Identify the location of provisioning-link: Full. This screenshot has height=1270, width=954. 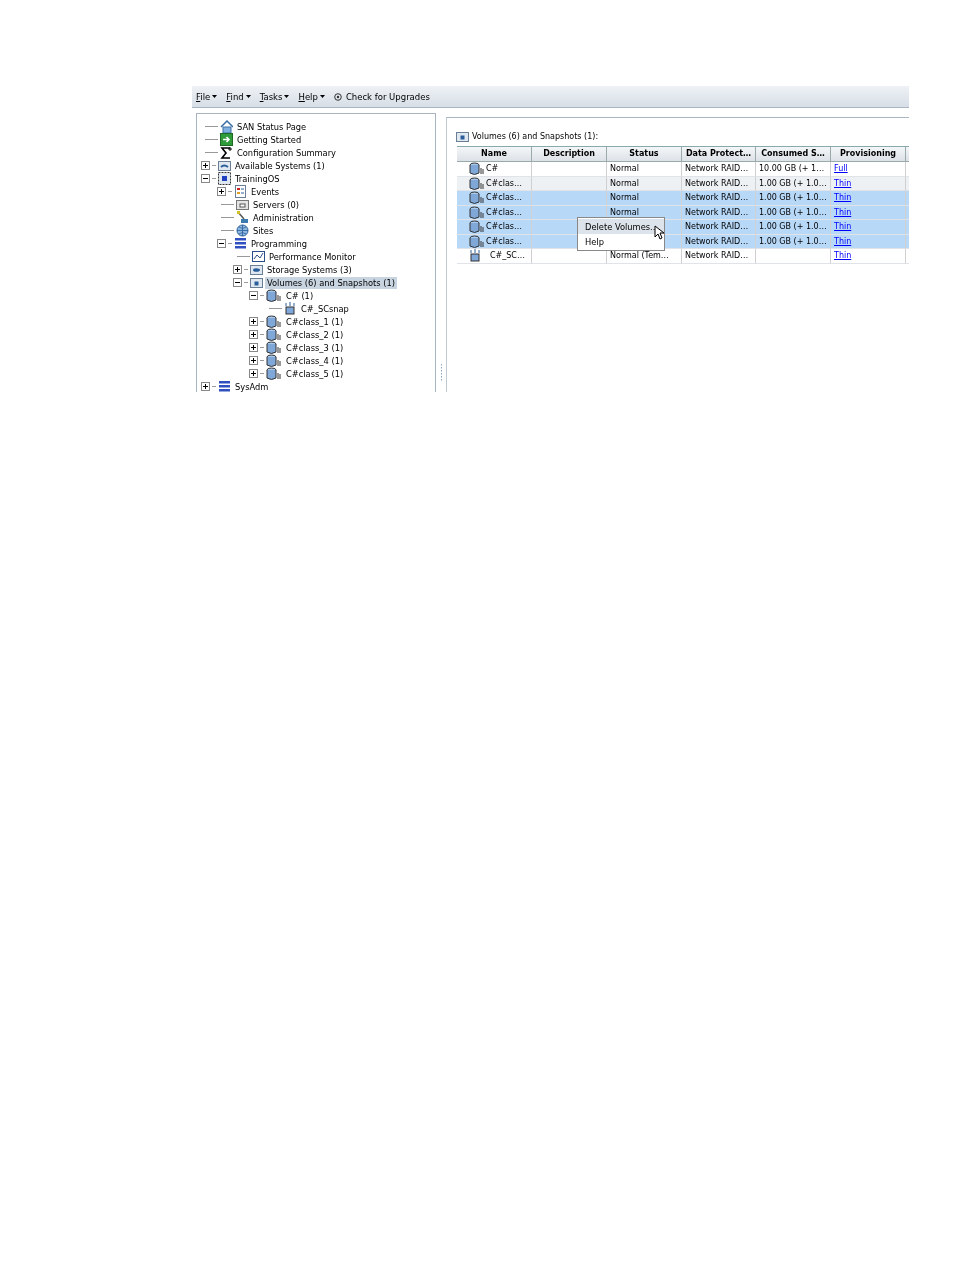
(841, 169).